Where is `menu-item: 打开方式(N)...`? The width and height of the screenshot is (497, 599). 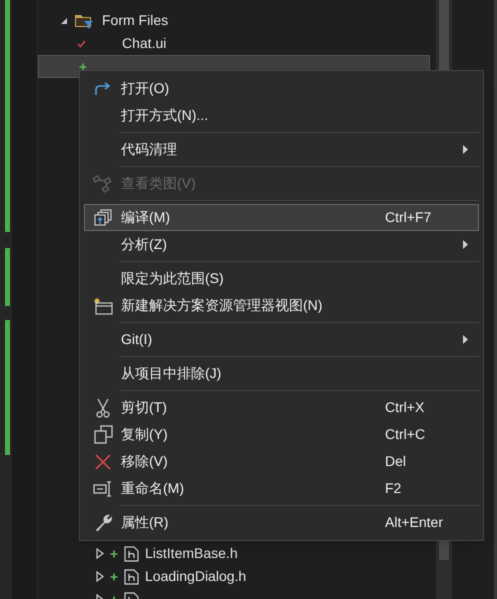
menu-item: 打开方式(N)... is located at coordinates (281, 115).